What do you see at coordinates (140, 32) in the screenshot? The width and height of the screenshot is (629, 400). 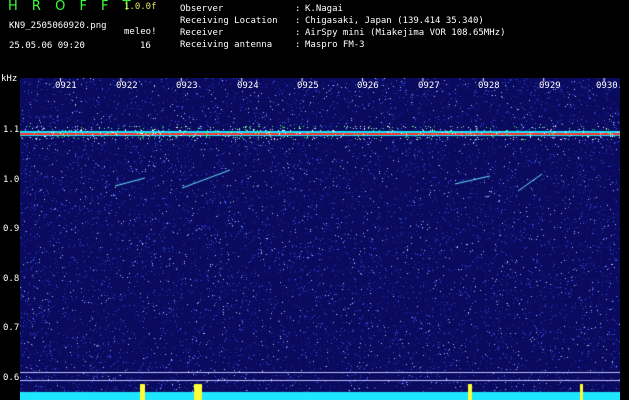 I see `receiver-short-label: meleo!` at bounding box center [140, 32].